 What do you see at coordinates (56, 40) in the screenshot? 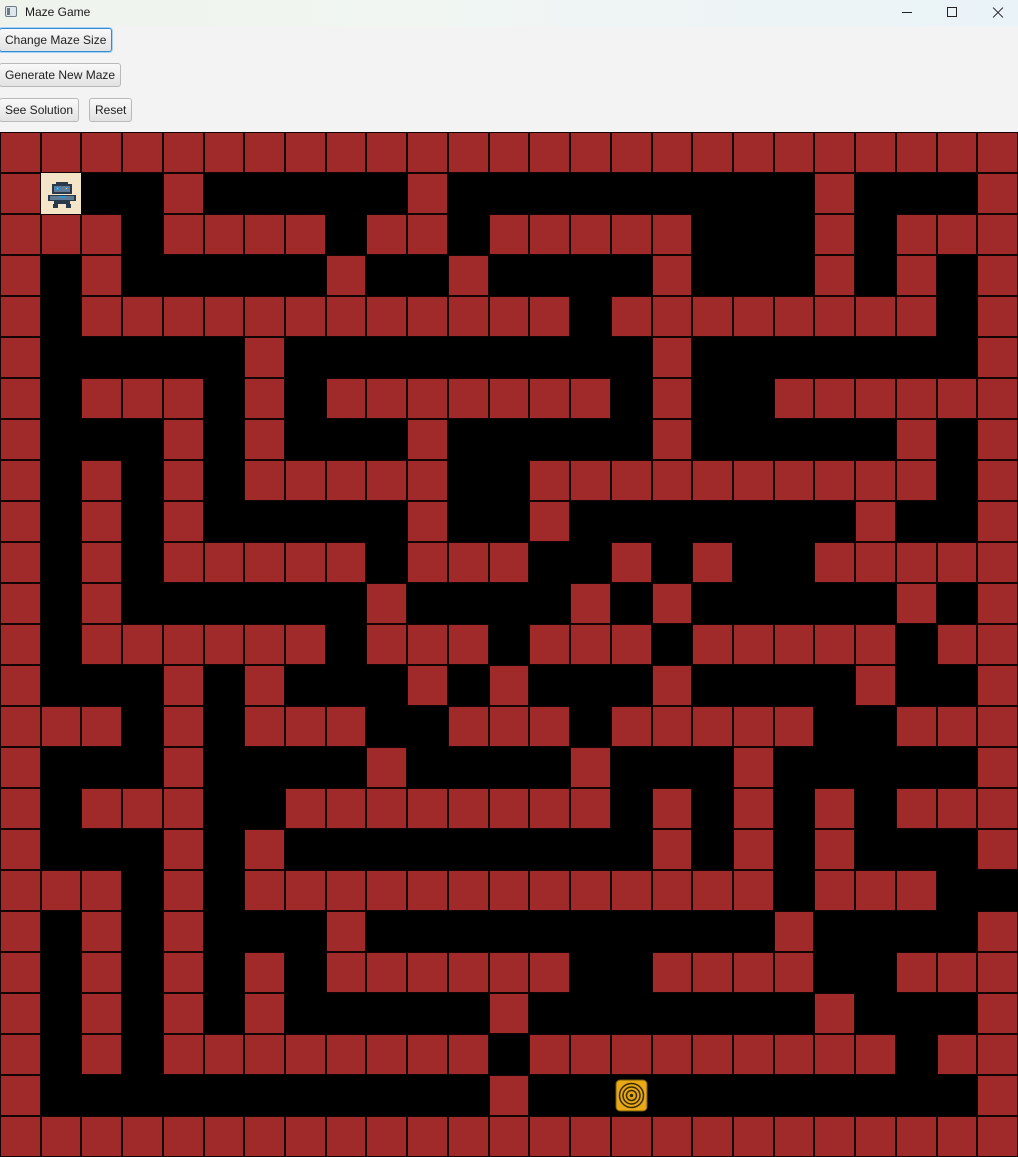
I see `change-maze-size-button: Change Maze Size` at bounding box center [56, 40].